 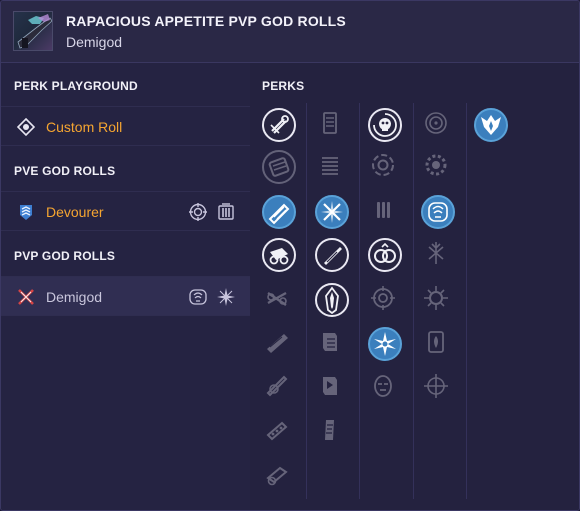 I want to click on perk-grip-hand, so click(x=438, y=212).